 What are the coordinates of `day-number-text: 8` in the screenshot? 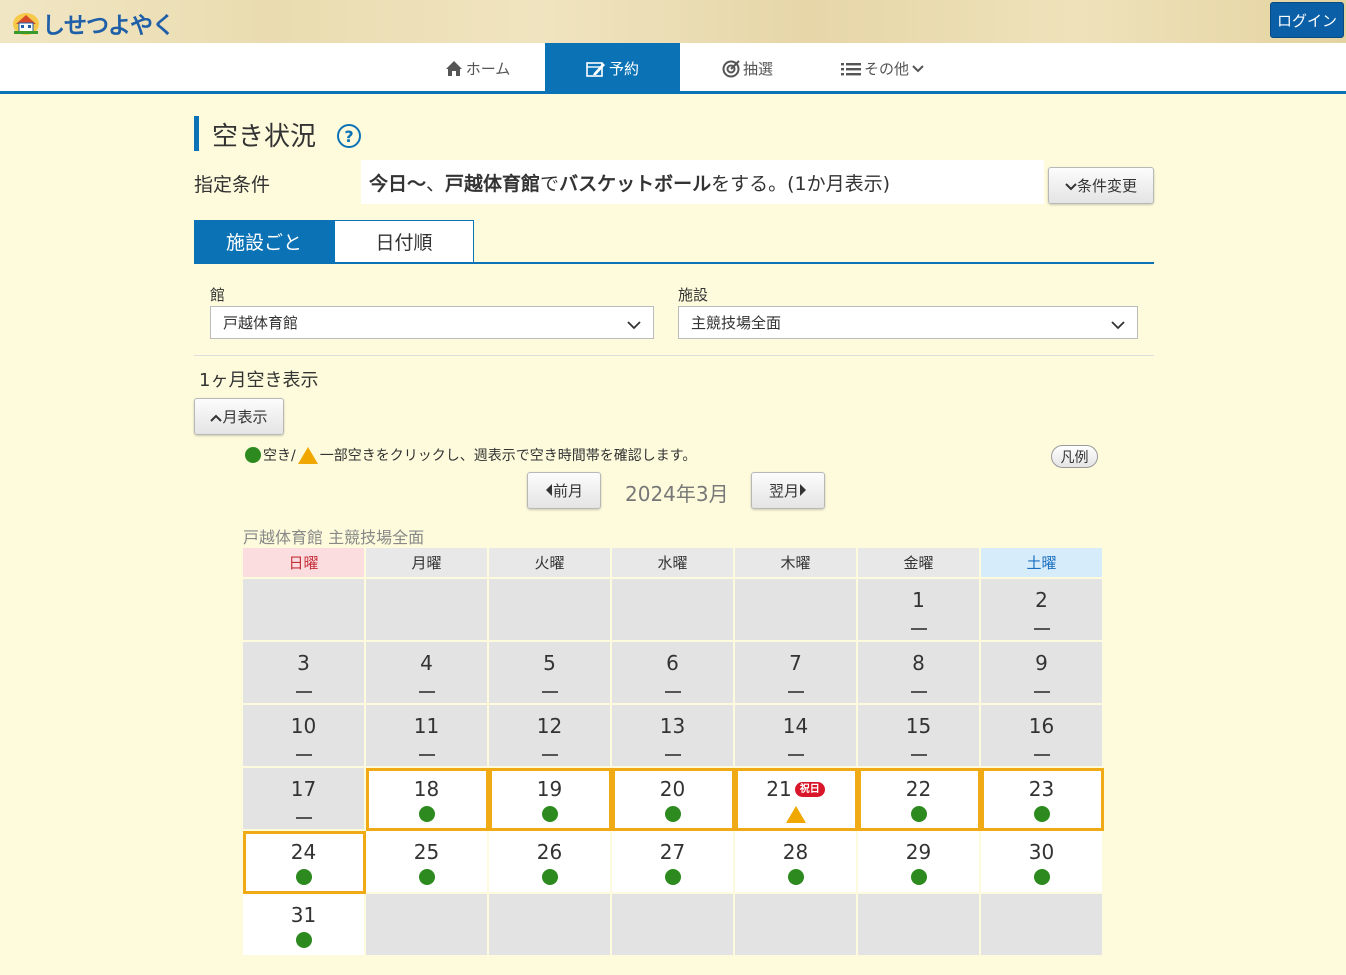 It's located at (918, 663).